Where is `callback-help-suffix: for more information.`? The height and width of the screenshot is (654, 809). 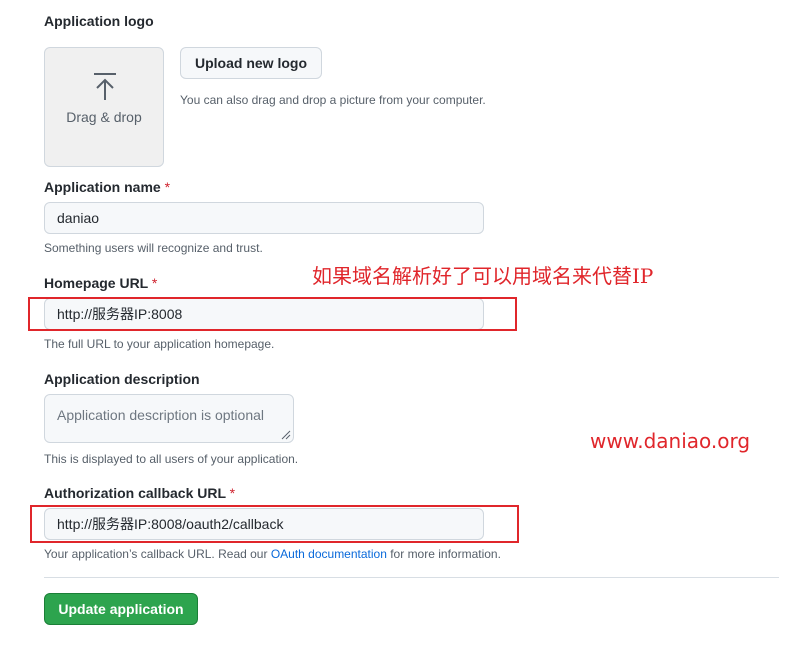 callback-help-suffix: for more information. is located at coordinates (443, 554).